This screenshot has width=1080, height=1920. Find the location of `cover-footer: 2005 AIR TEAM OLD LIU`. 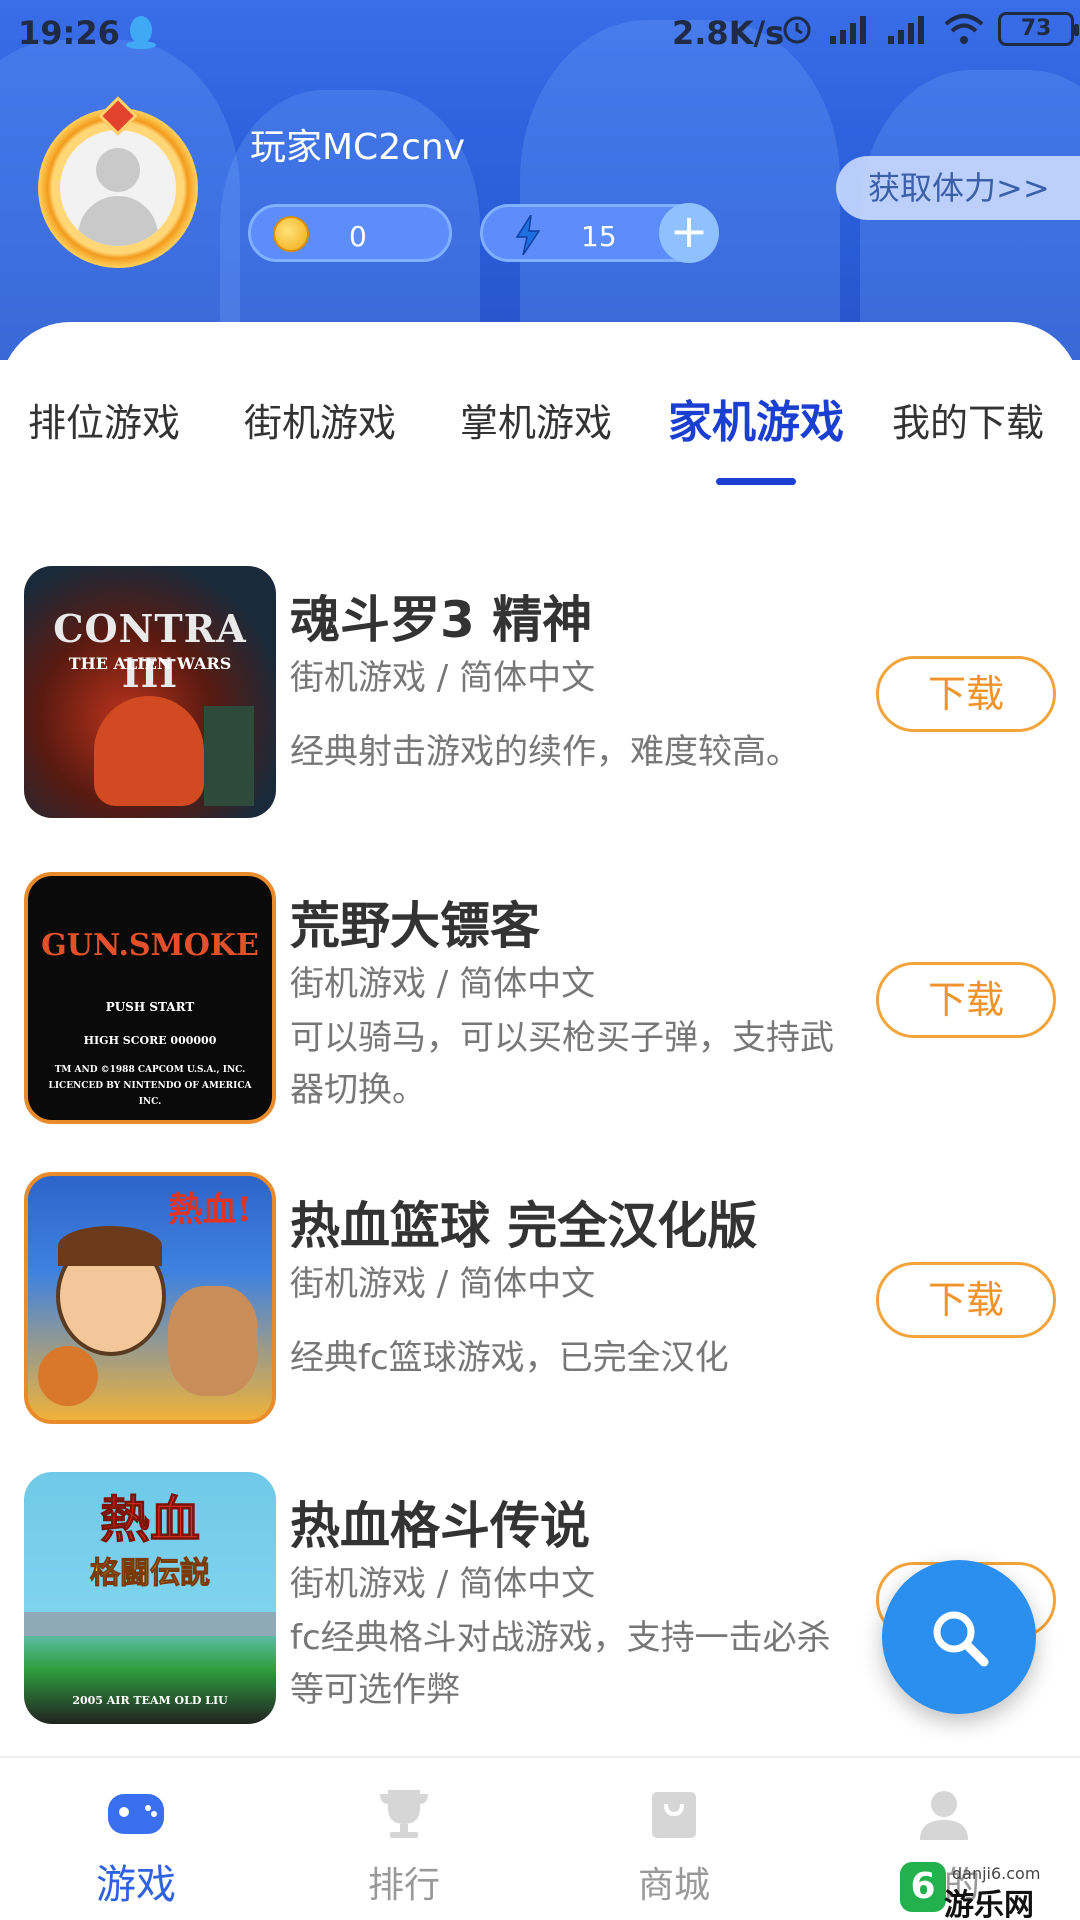

cover-footer: 2005 AIR TEAM OLD LIU is located at coordinates (150, 1700).